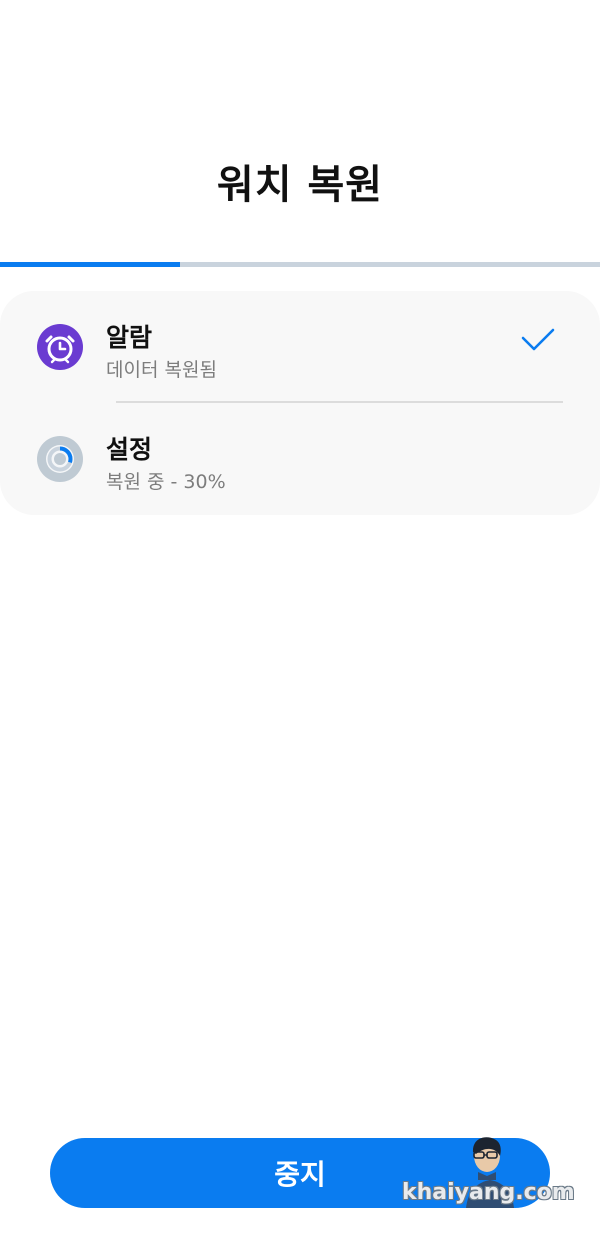 Image resolution: width=600 pixels, height=1245 pixels. What do you see at coordinates (300, 264) in the screenshot?
I see `restore-progress-bar` at bounding box center [300, 264].